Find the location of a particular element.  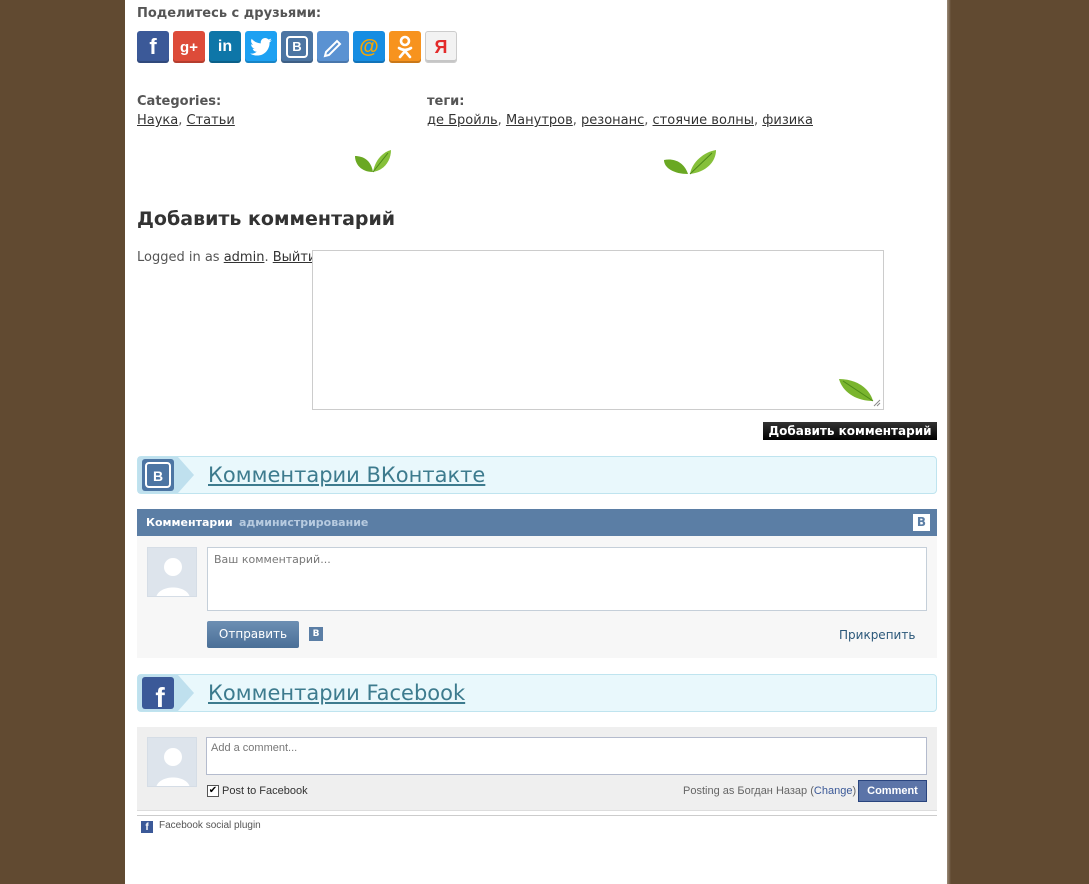

vk-widget-header: Комментарии администрирование B is located at coordinates (537, 522).